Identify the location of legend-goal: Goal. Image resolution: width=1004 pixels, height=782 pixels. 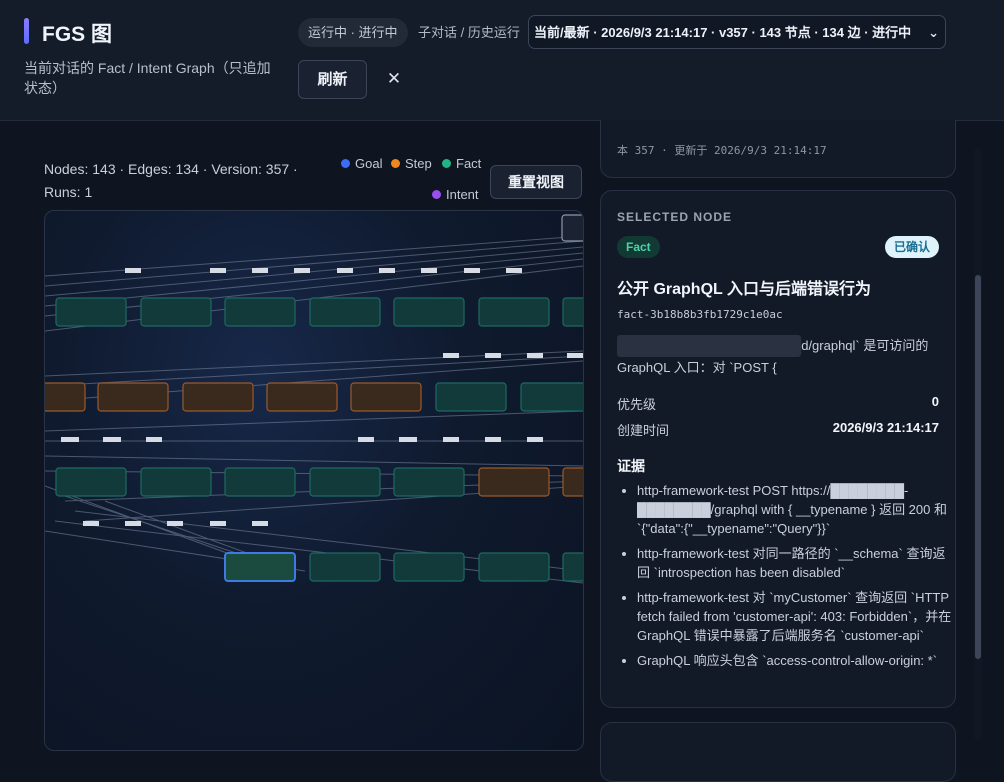
(361, 163).